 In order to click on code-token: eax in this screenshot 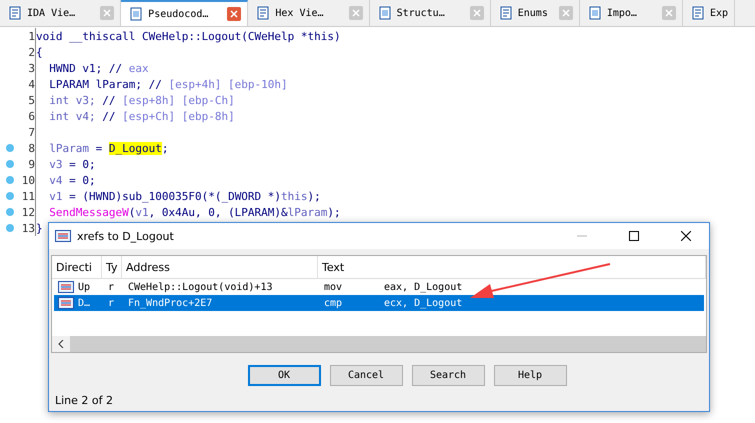, I will do `click(138, 68)`.